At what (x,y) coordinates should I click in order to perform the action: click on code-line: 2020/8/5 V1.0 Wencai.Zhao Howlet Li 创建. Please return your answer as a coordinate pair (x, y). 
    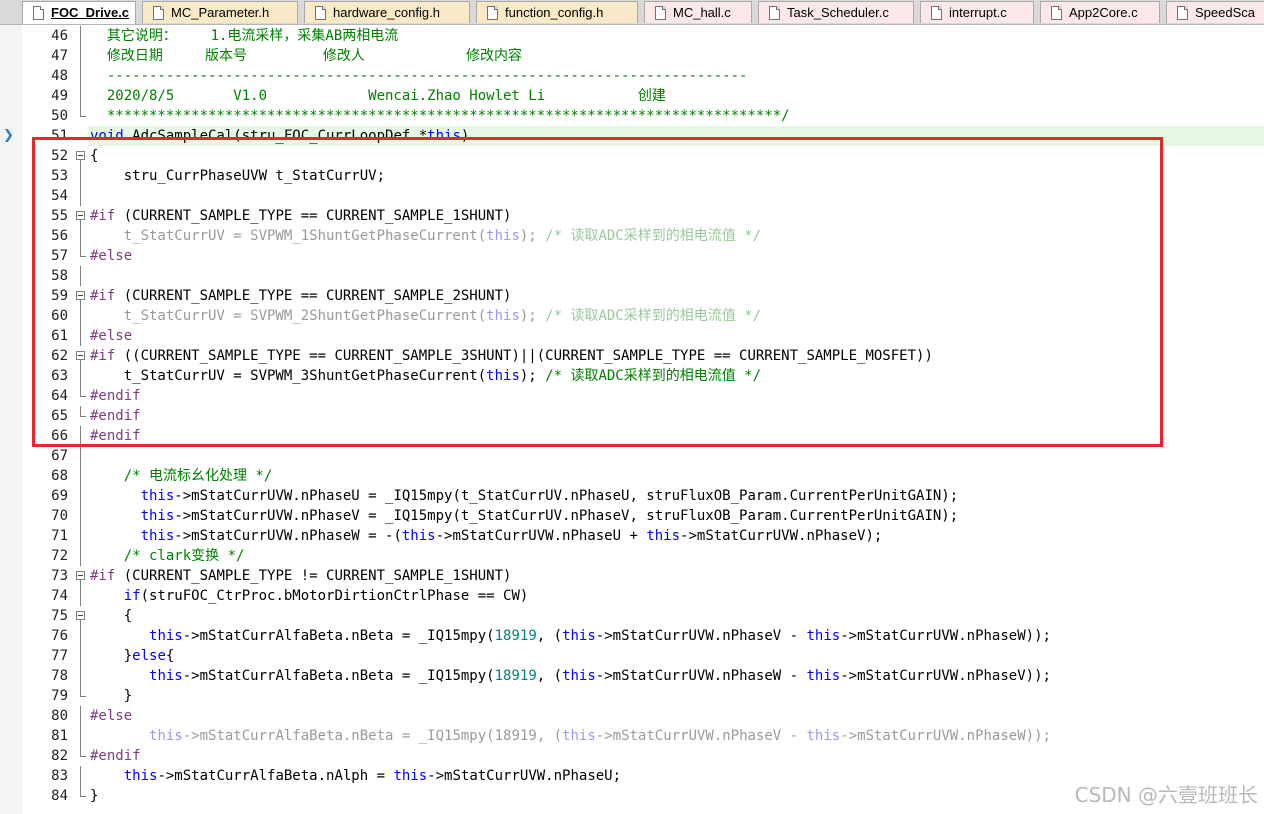
    Looking at the image, I should click on (677, 96).